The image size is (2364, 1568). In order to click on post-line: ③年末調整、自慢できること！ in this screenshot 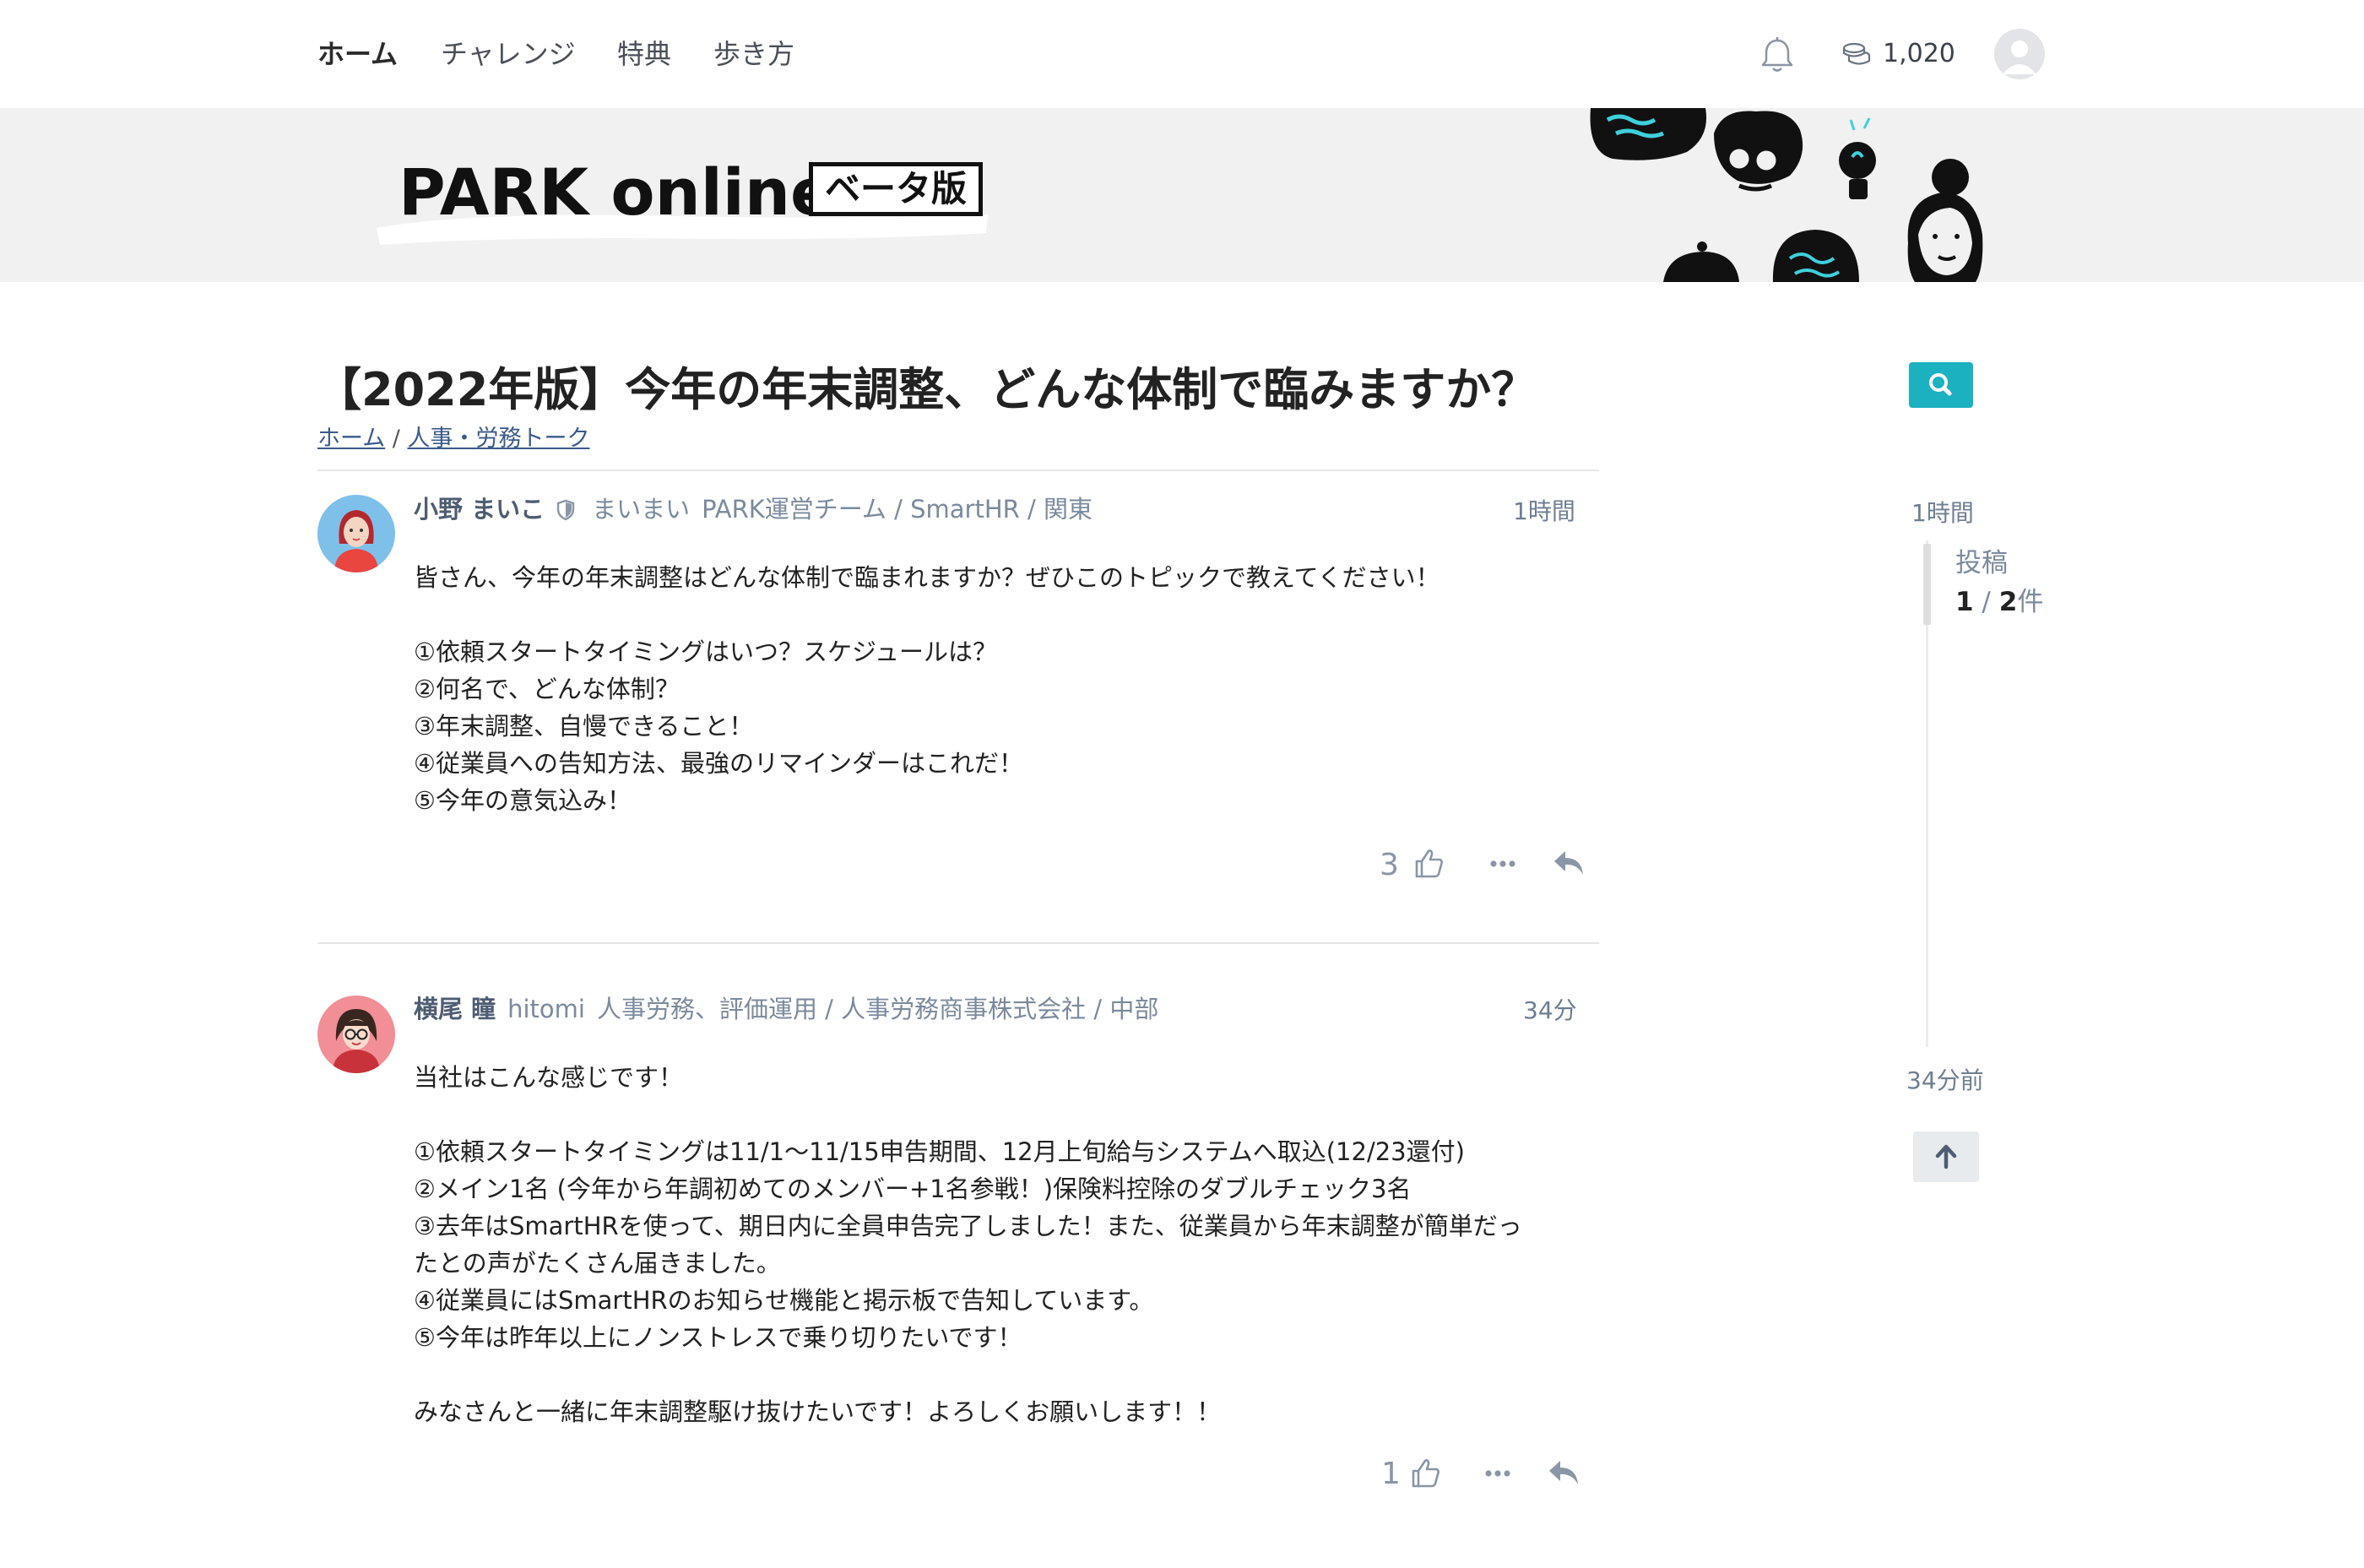, I will do `click(584, 726)`.